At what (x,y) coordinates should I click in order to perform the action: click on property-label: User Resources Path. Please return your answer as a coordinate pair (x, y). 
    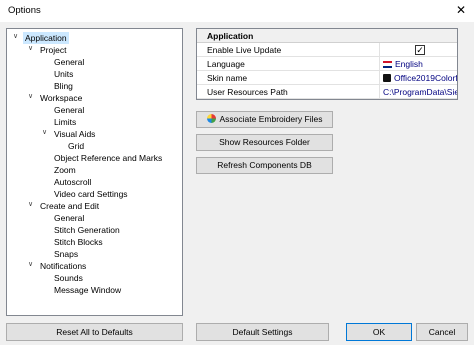
    Looking at the image, I should click on (247, 92).